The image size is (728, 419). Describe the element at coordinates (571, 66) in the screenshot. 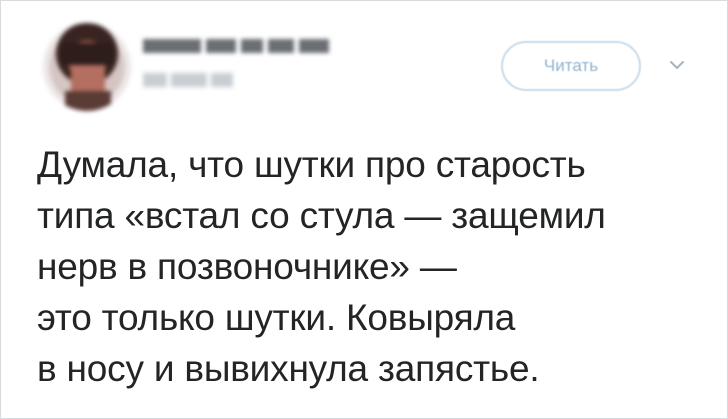

I see `follow-button: Читать` at that location.